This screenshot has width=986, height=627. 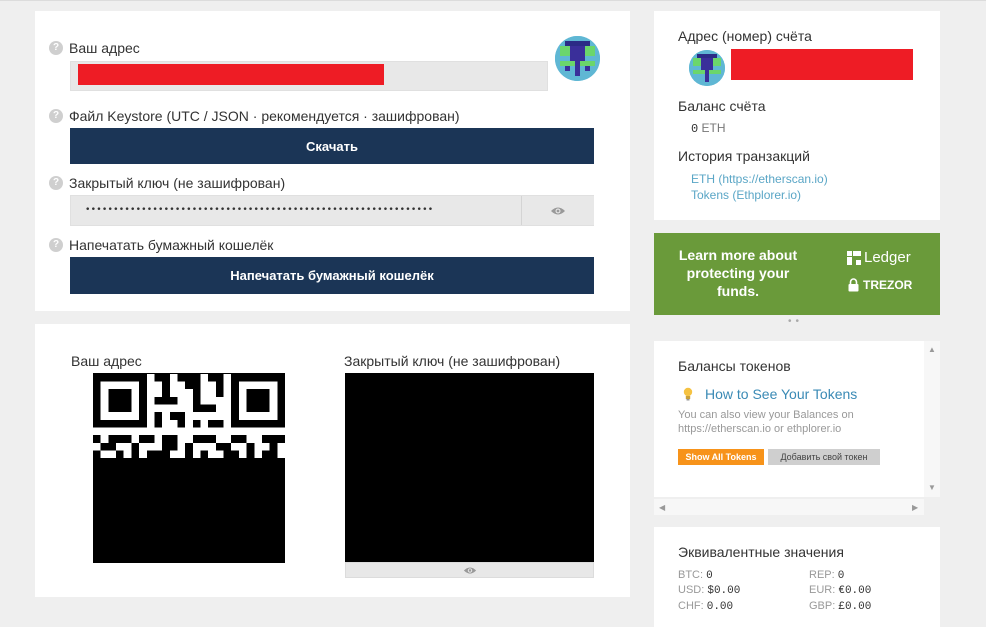 What do you see at coordinates (746, 195) in the screenshot?
I see `history-tokens-link: Tokens (Ethplorer.io)` at bounding box center [746, 195].